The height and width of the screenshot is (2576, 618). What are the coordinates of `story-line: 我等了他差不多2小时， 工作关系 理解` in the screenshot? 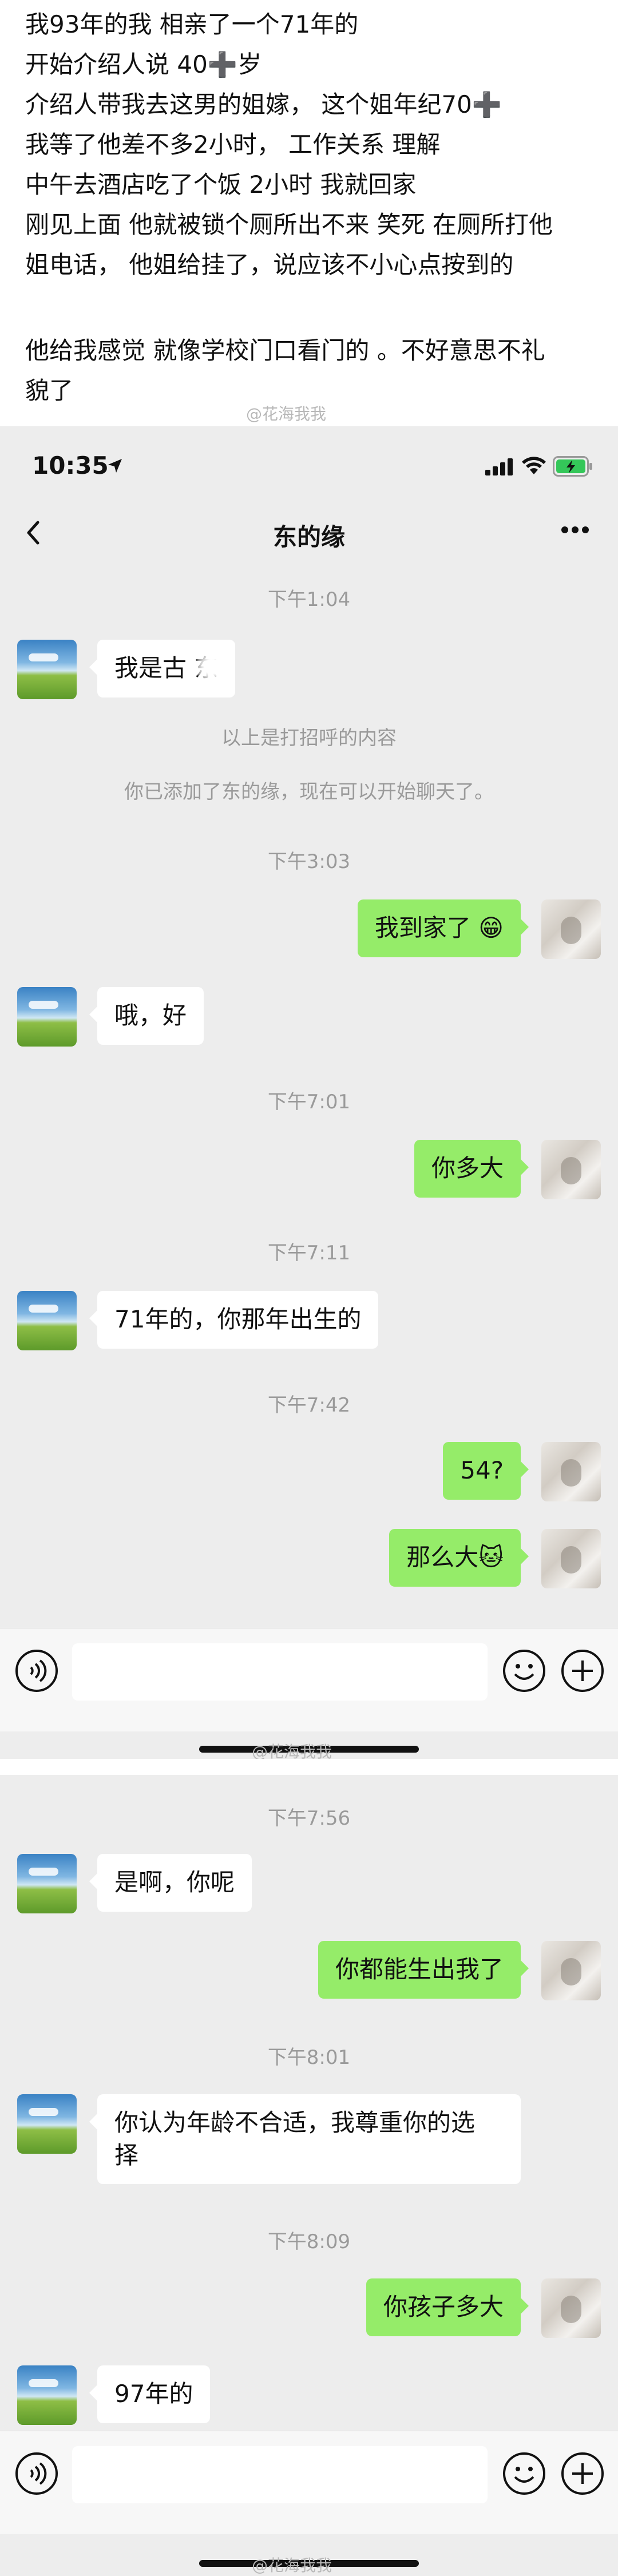 It's located at (233, 144).